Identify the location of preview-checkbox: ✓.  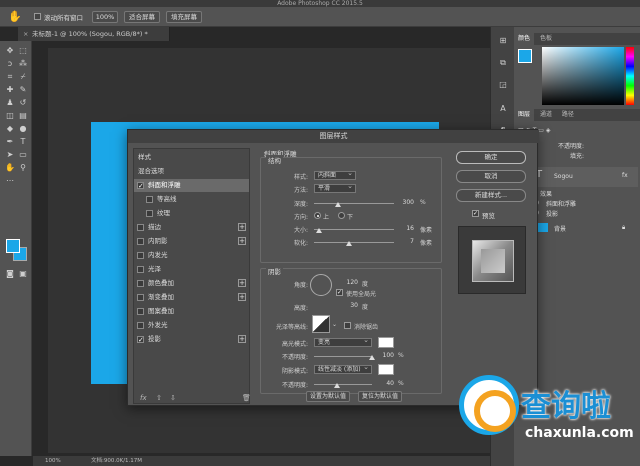
(475, 213).